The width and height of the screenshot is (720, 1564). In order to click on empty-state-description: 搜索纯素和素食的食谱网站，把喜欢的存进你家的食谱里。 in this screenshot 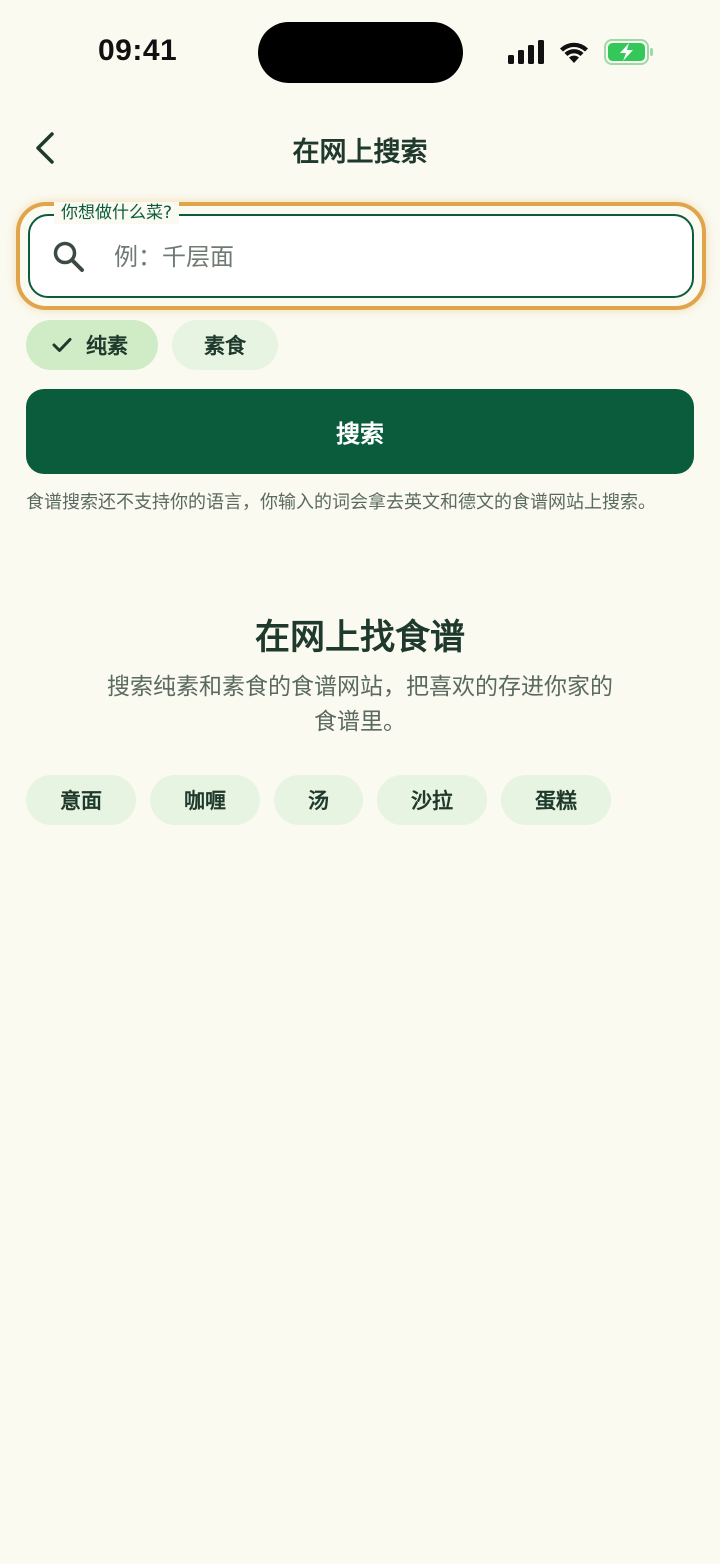, I will do `click(360, 704)`.